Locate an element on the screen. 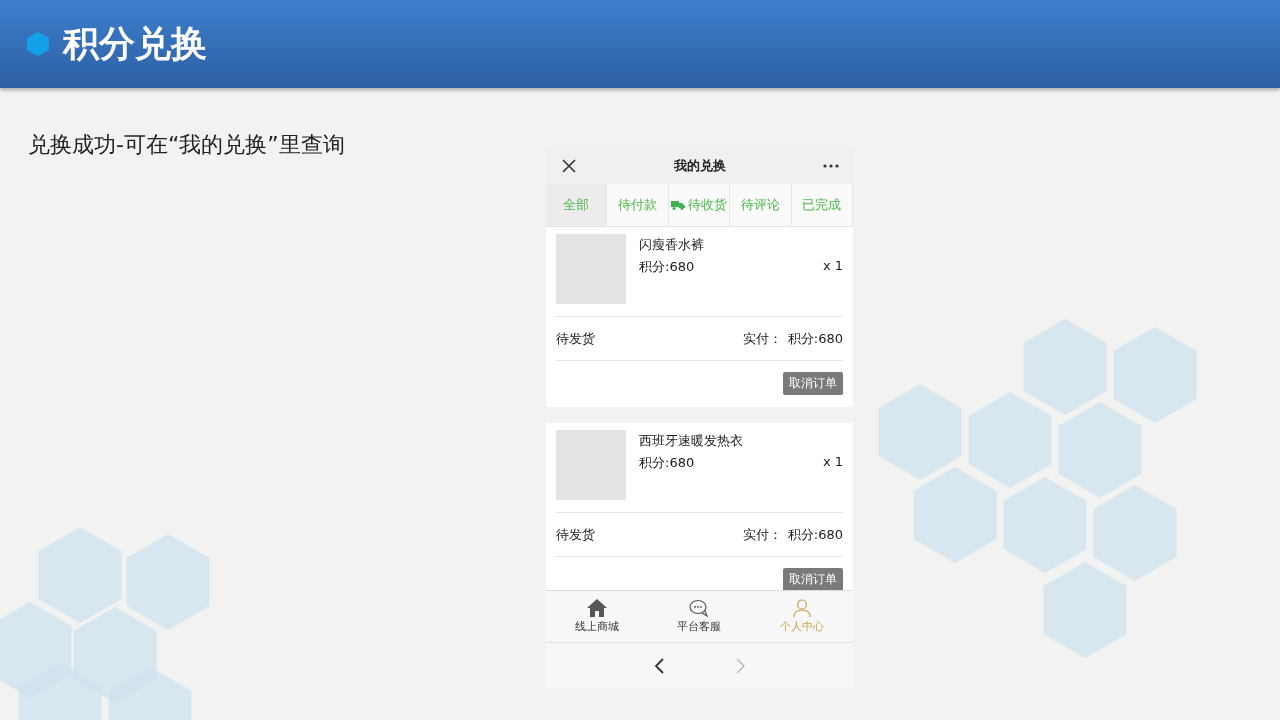 This screenshot has width=1280, height=720. filter-tab: 全部 is located at coordinates (577, 205).